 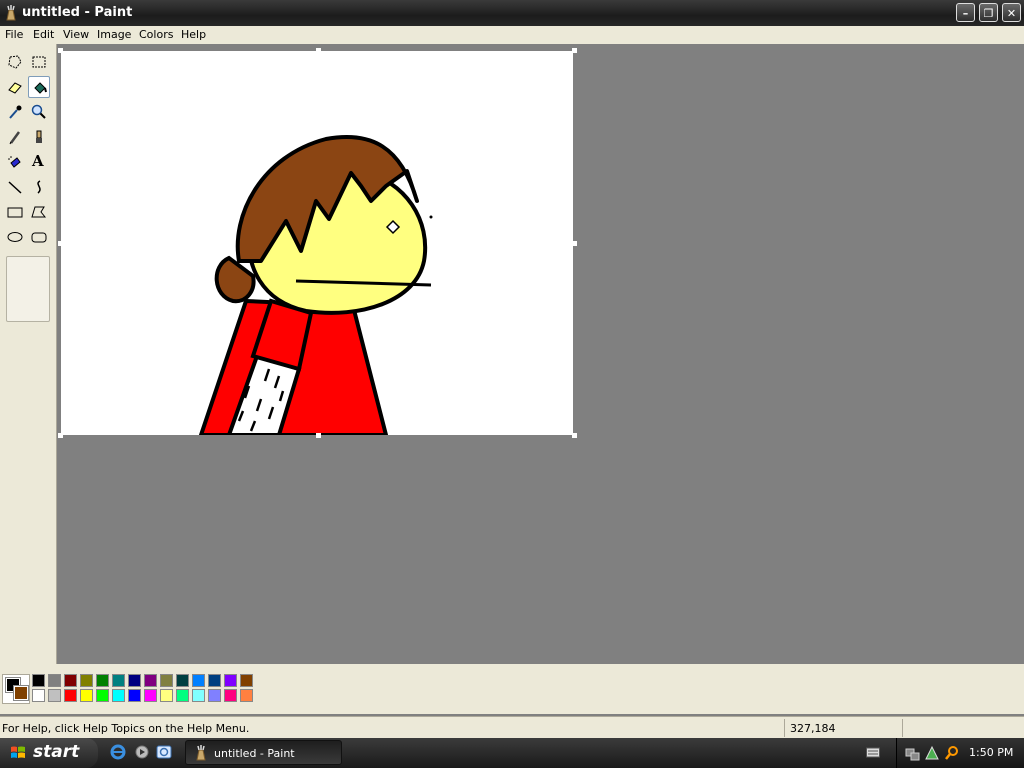 I want to click on rectangle-tool, so click(x=15, y=212).